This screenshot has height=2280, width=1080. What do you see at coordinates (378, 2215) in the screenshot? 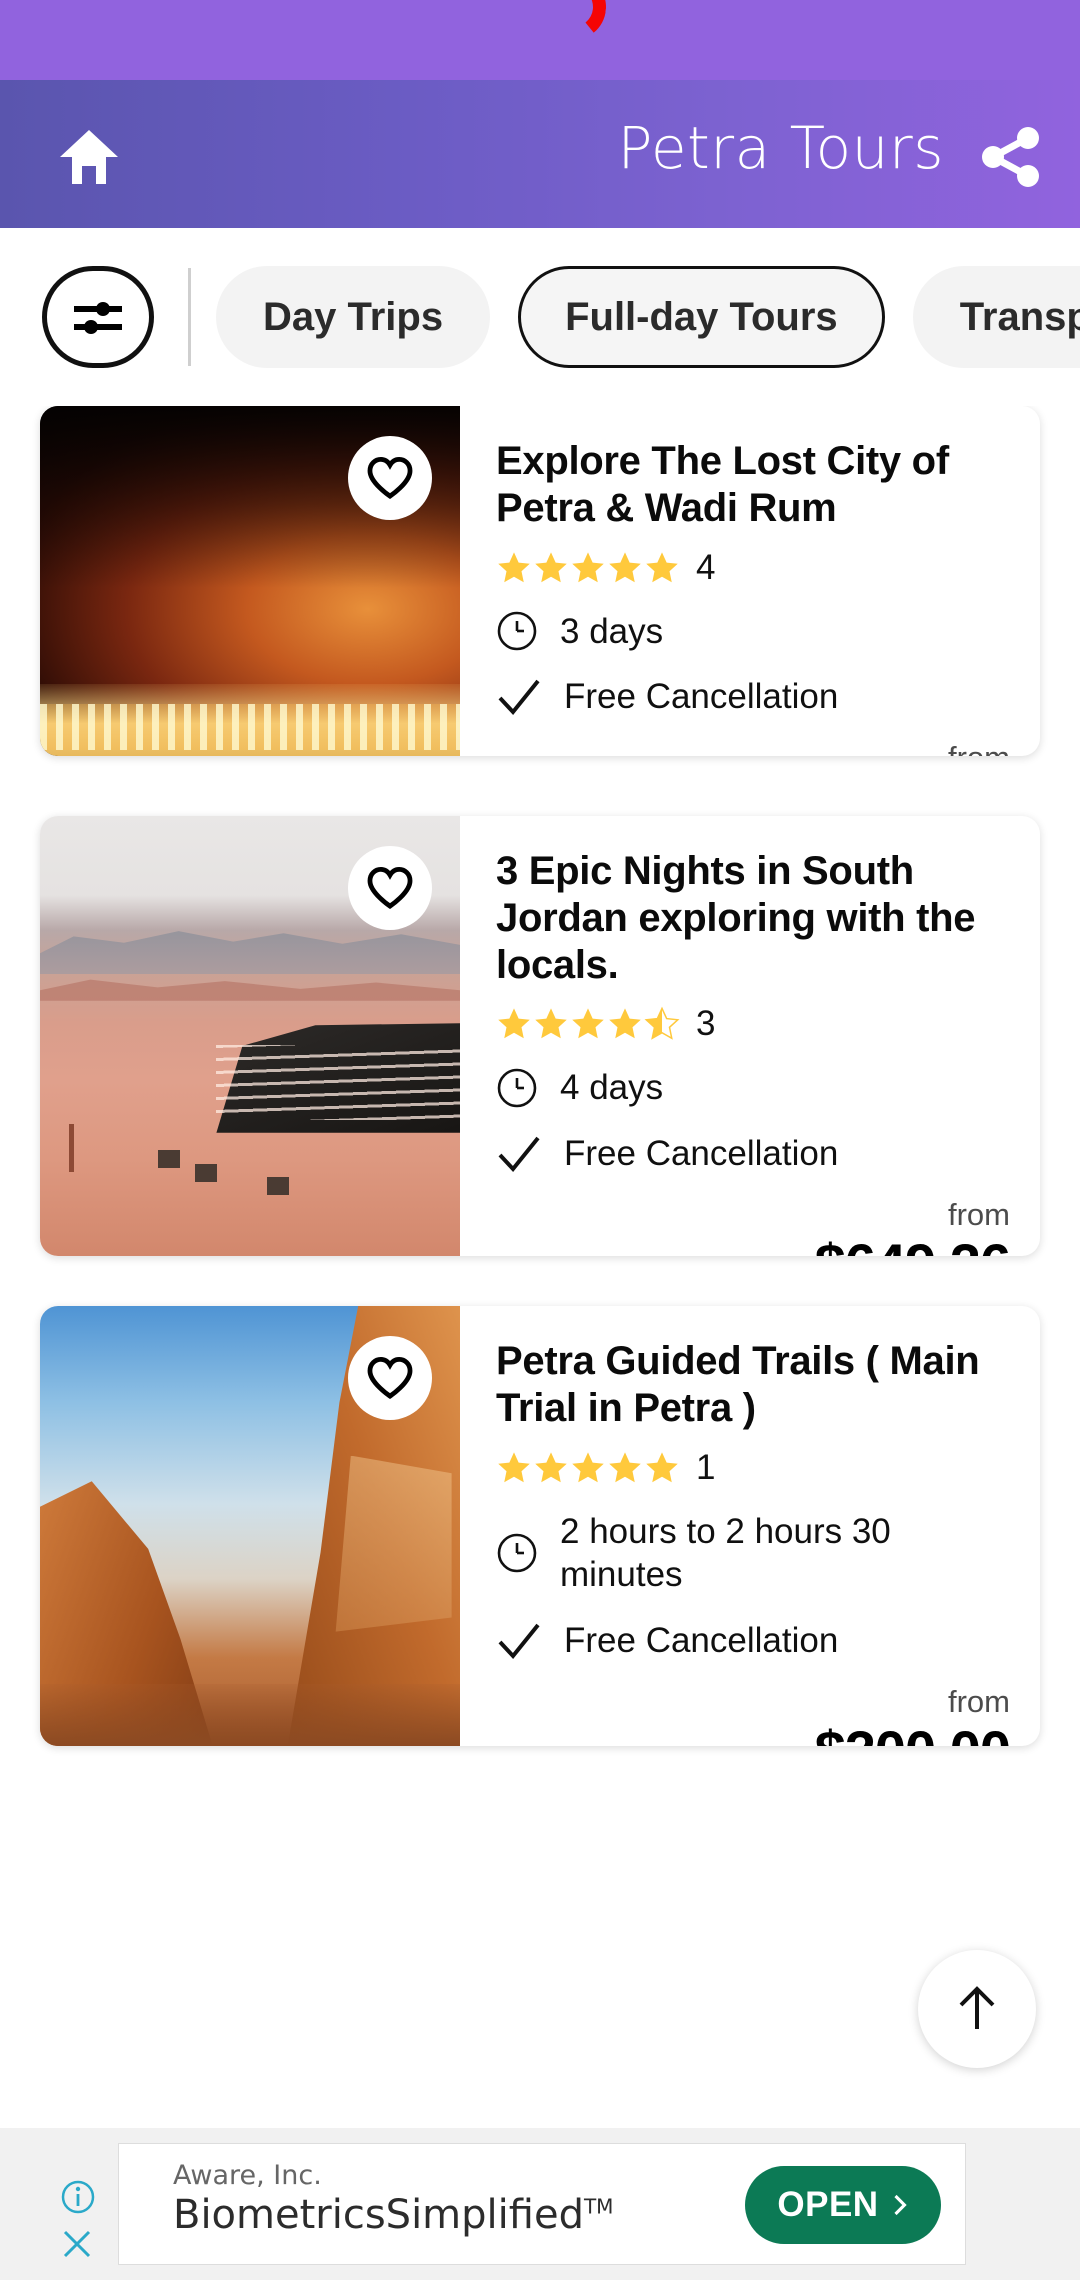
I see `ad-headline-text: BiometricsSimplified` at bounding box center [378, 2215].